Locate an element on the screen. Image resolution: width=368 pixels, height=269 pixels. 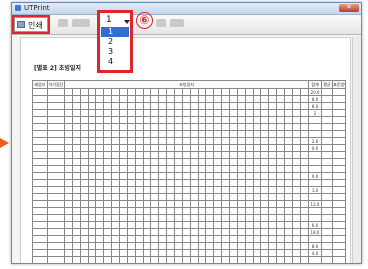
table-row is located at coordinates (189, 120).